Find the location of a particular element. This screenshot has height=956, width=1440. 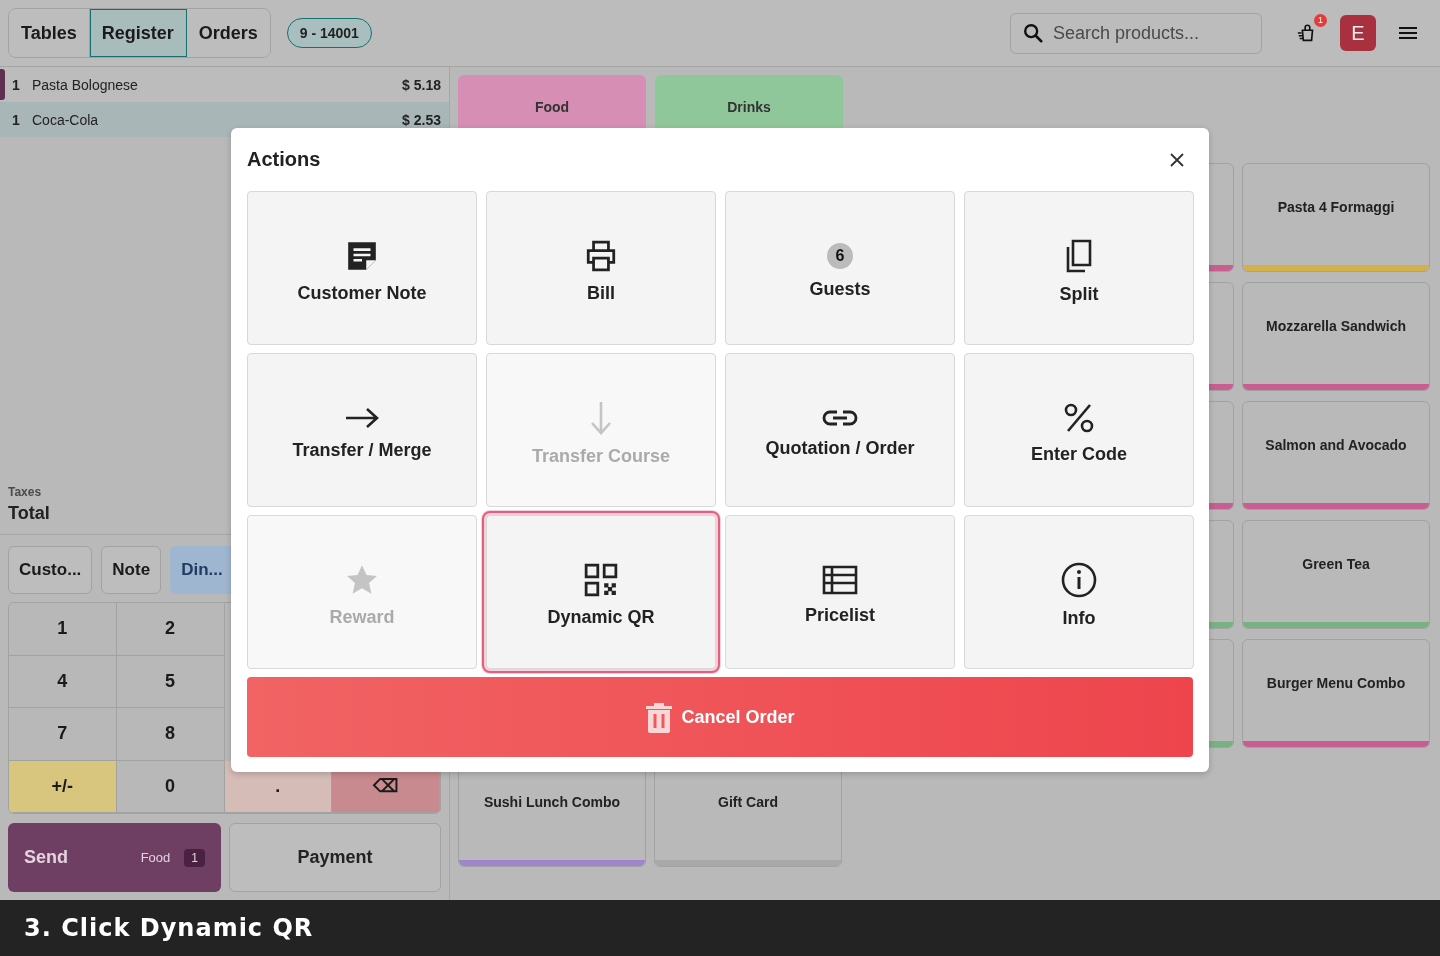

category-button: Food is located at coordinates (552, 101).